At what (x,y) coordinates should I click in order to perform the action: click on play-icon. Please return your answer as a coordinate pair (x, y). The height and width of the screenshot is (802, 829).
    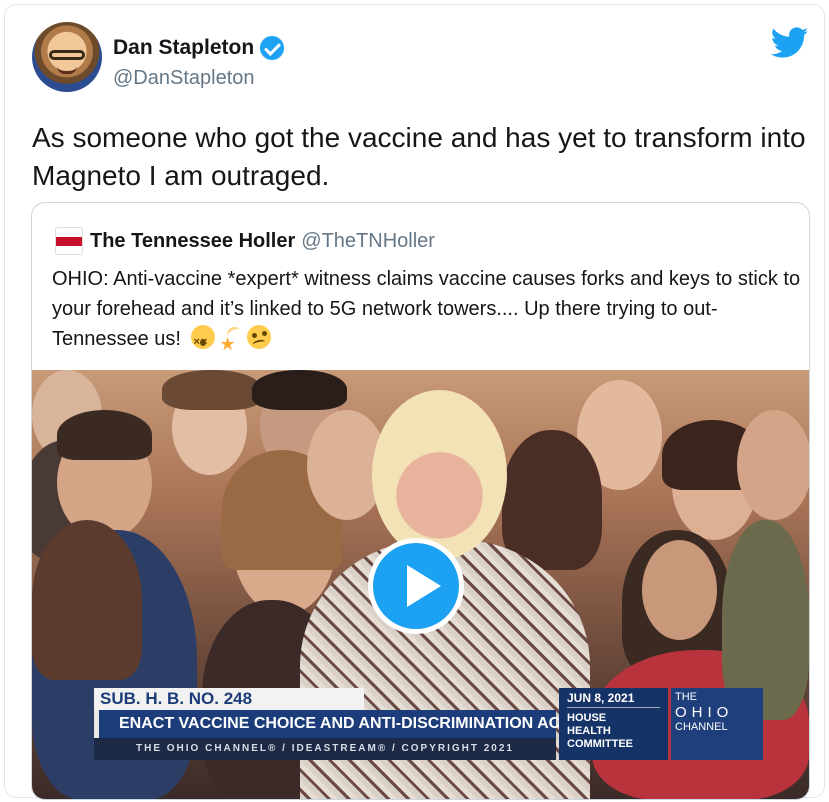
    Looking at the image, I should click on (416, 586).